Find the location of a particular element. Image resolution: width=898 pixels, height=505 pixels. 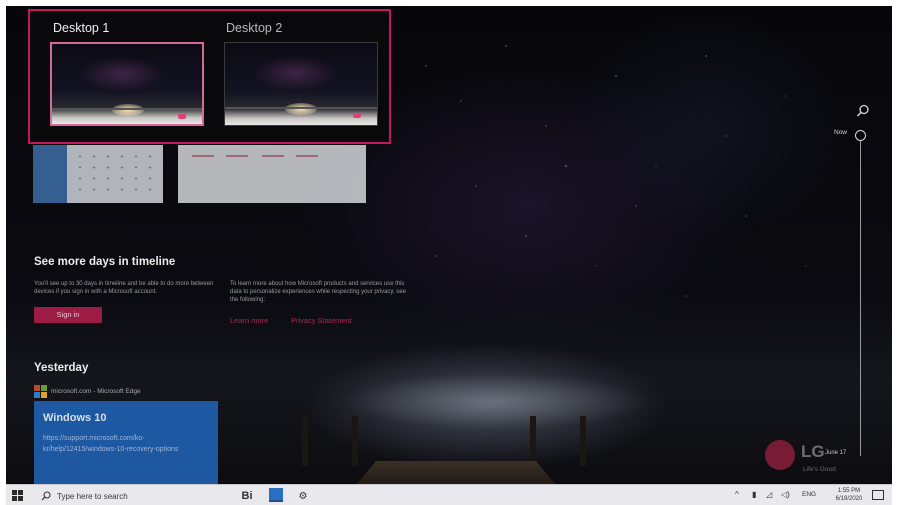

network-icon: ◿ is located at coordinates (769, 494).